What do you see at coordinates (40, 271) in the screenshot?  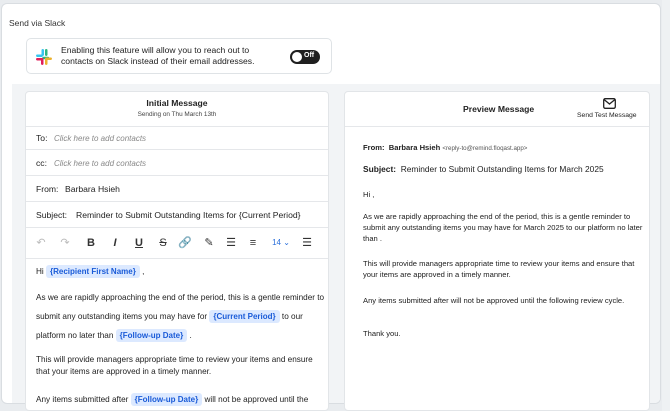 I see `greeting-prefix: Hi` at bounding box center [40, 271].